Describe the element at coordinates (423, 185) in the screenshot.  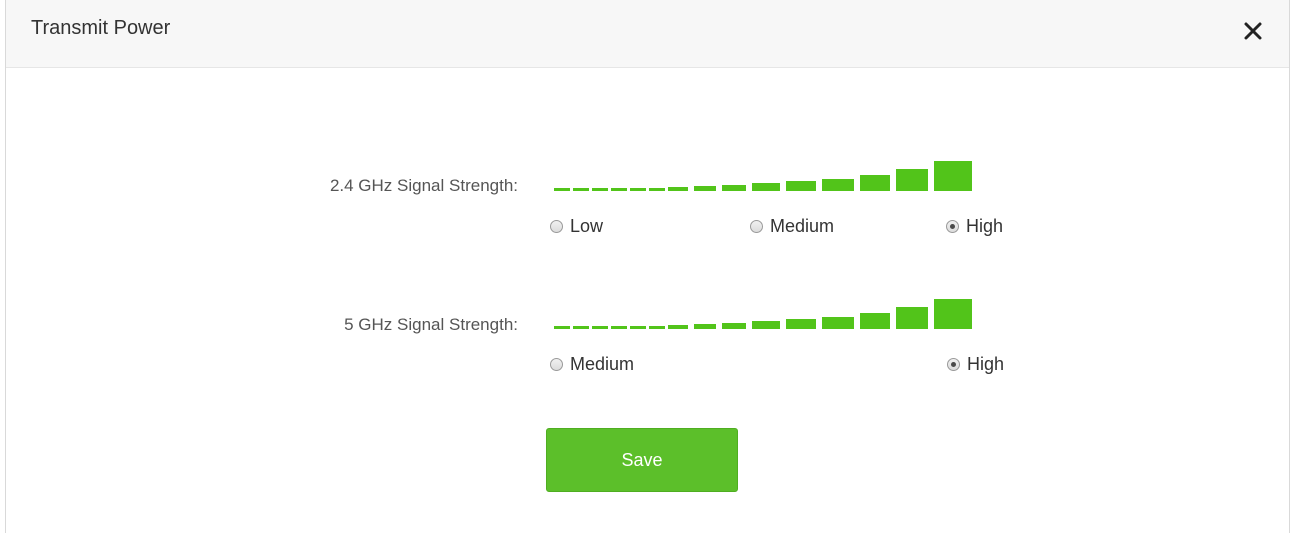
I see `band-24-label: 2.4 GHz Signal Strength:` at that location.